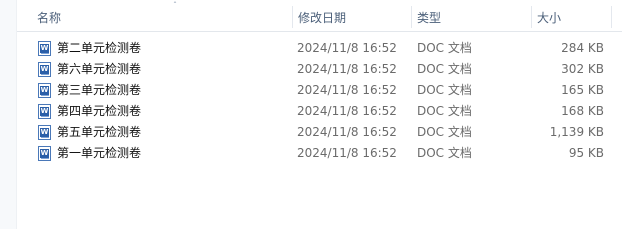 Image resolution: width=622 pixels, height=240 pixels. I want to click on file-name: 第四单元检测卷, so click(99, 111).